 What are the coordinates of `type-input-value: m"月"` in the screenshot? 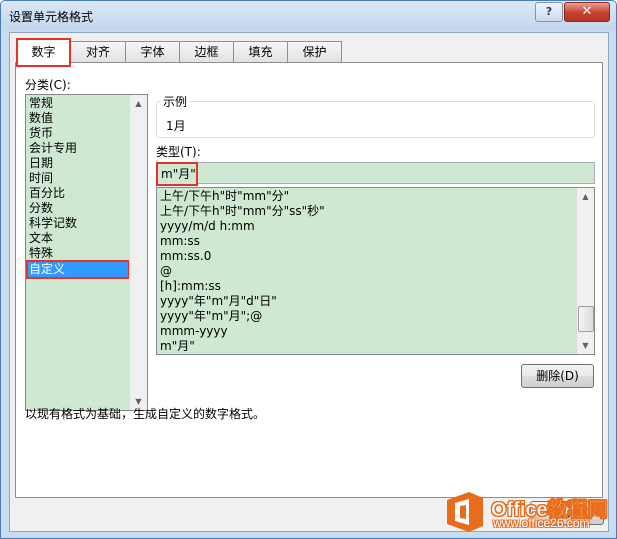 It's located at (177, 174).